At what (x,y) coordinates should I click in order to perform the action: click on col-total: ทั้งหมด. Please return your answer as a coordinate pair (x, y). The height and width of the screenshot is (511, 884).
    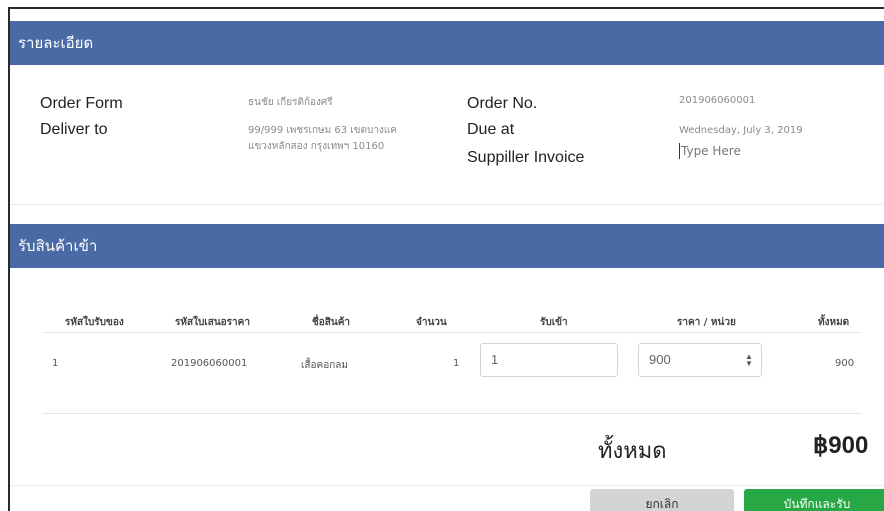
    Looking at the image, I should click on (834, 322).